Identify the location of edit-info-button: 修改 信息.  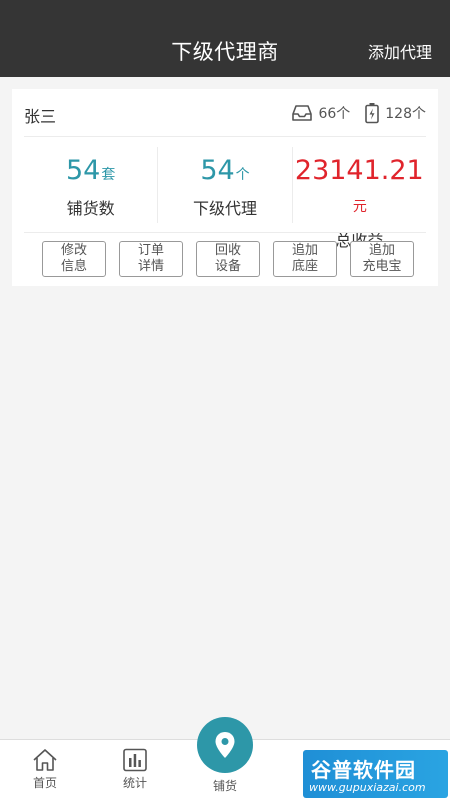
(74, 259).